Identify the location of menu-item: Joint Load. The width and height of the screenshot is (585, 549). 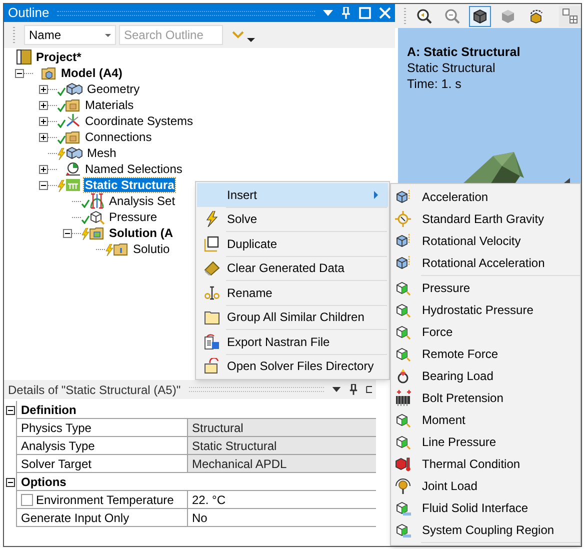
(485, 486).